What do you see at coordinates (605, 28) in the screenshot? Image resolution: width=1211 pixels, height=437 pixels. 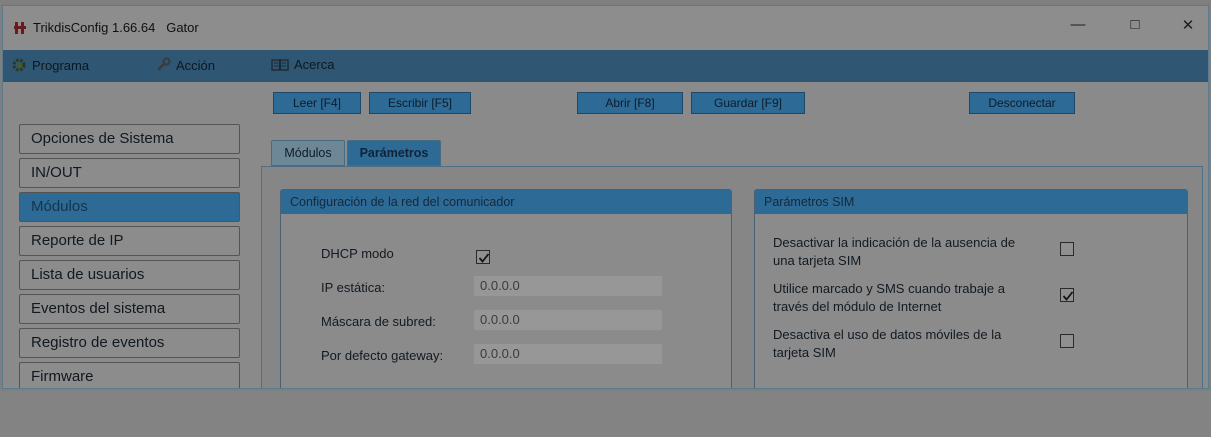 I see `title-bar: TrikdisConfig 1.66.64 Gator — □ ✕` at bounding box center [605, 28].